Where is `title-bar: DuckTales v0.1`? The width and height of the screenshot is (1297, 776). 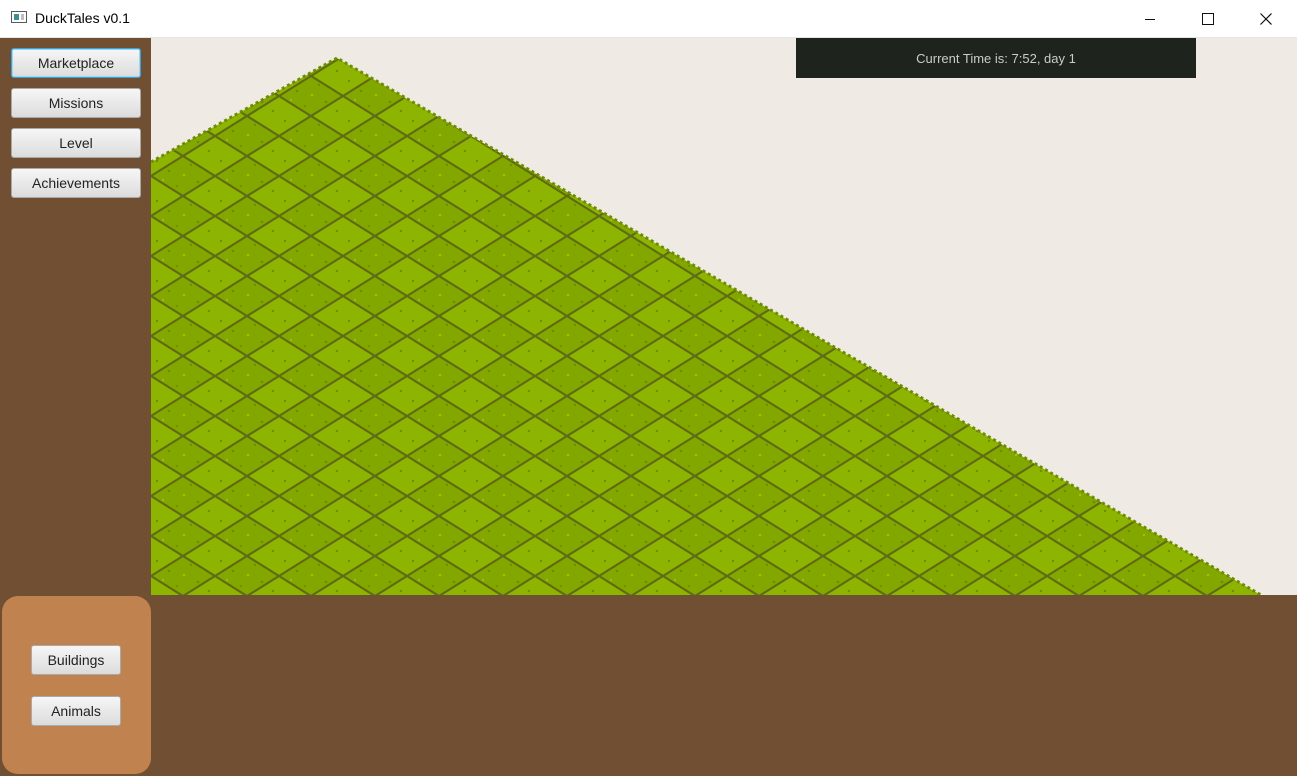 title-bar: DuckTales v0.1 is located at coordinates (648, 19).